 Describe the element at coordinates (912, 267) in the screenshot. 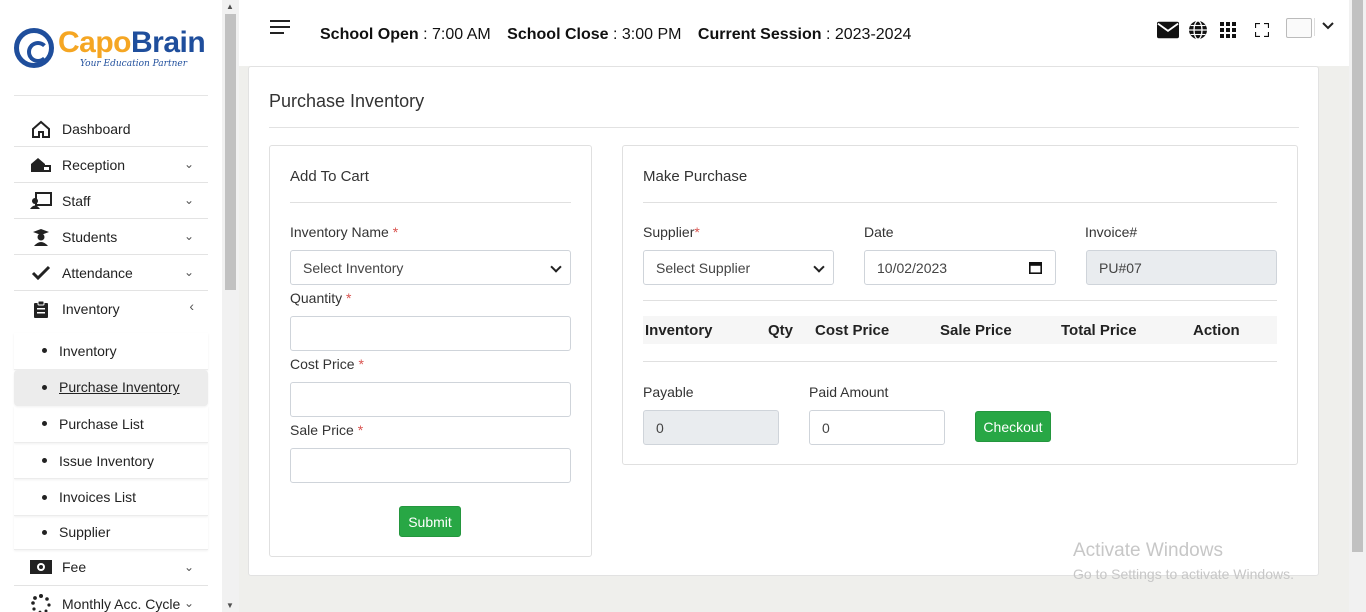

I see `date-value: 10/02/2023` at that location.